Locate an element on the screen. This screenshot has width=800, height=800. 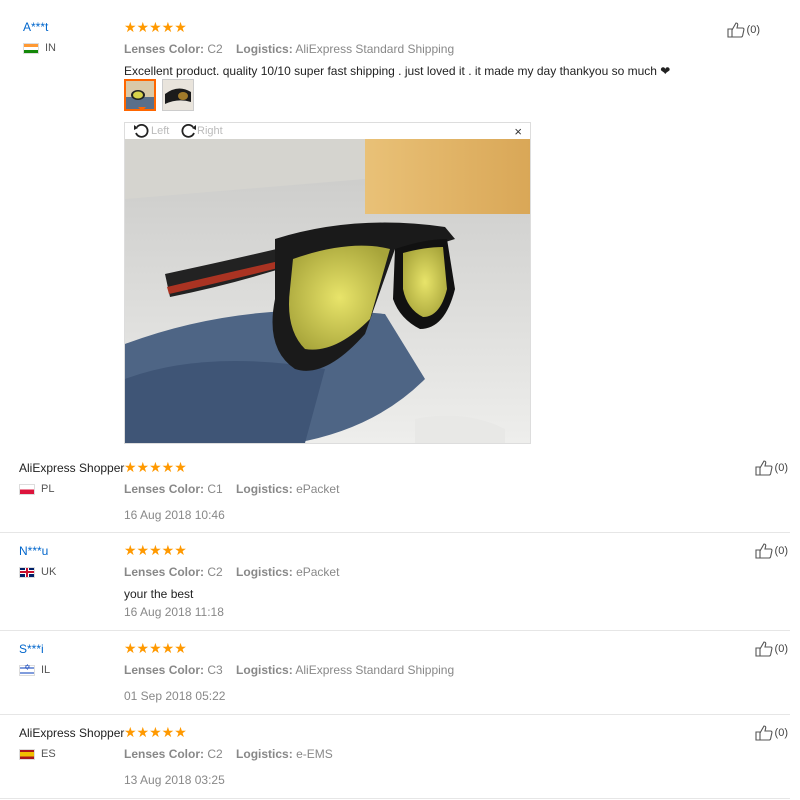
lenses-color-value: C3 is located at coordinates (215, 670).